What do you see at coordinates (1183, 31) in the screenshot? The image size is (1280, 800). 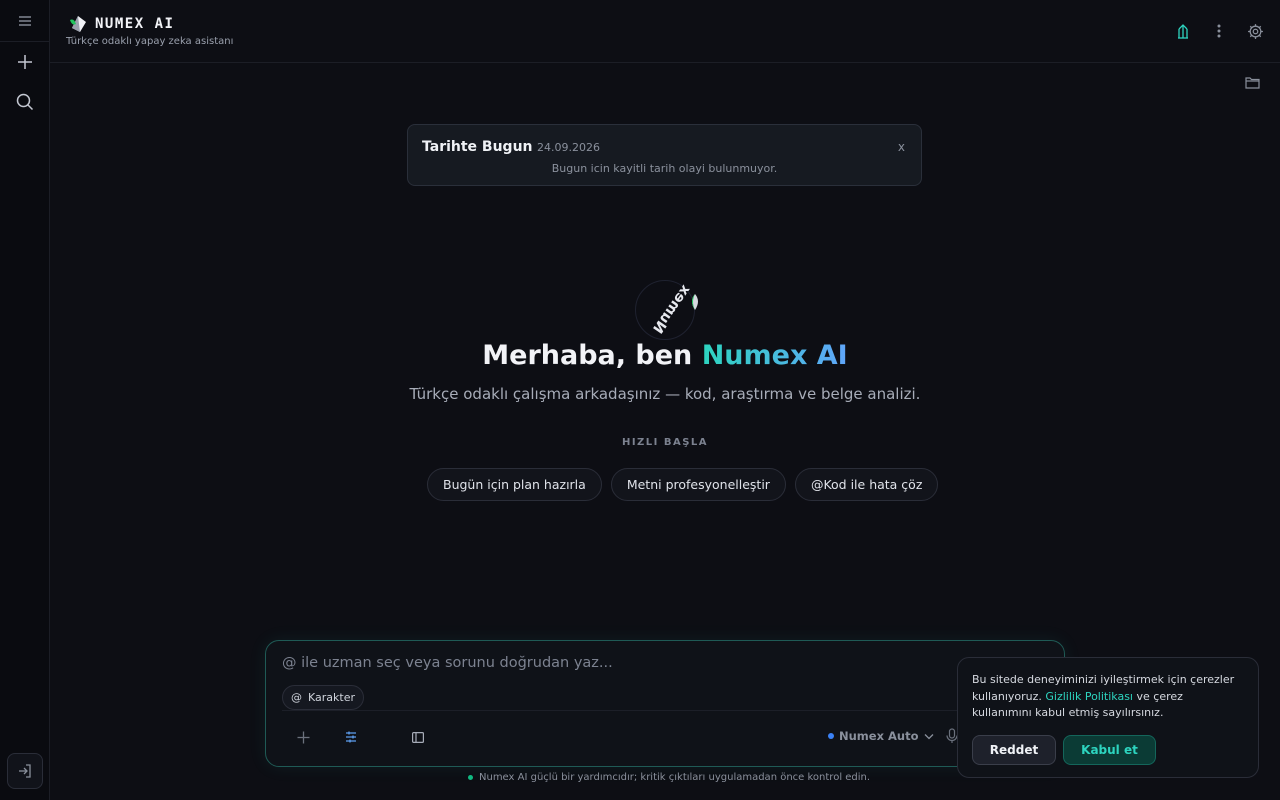 I see `bank-icon` at bounding box center [1183, 31].